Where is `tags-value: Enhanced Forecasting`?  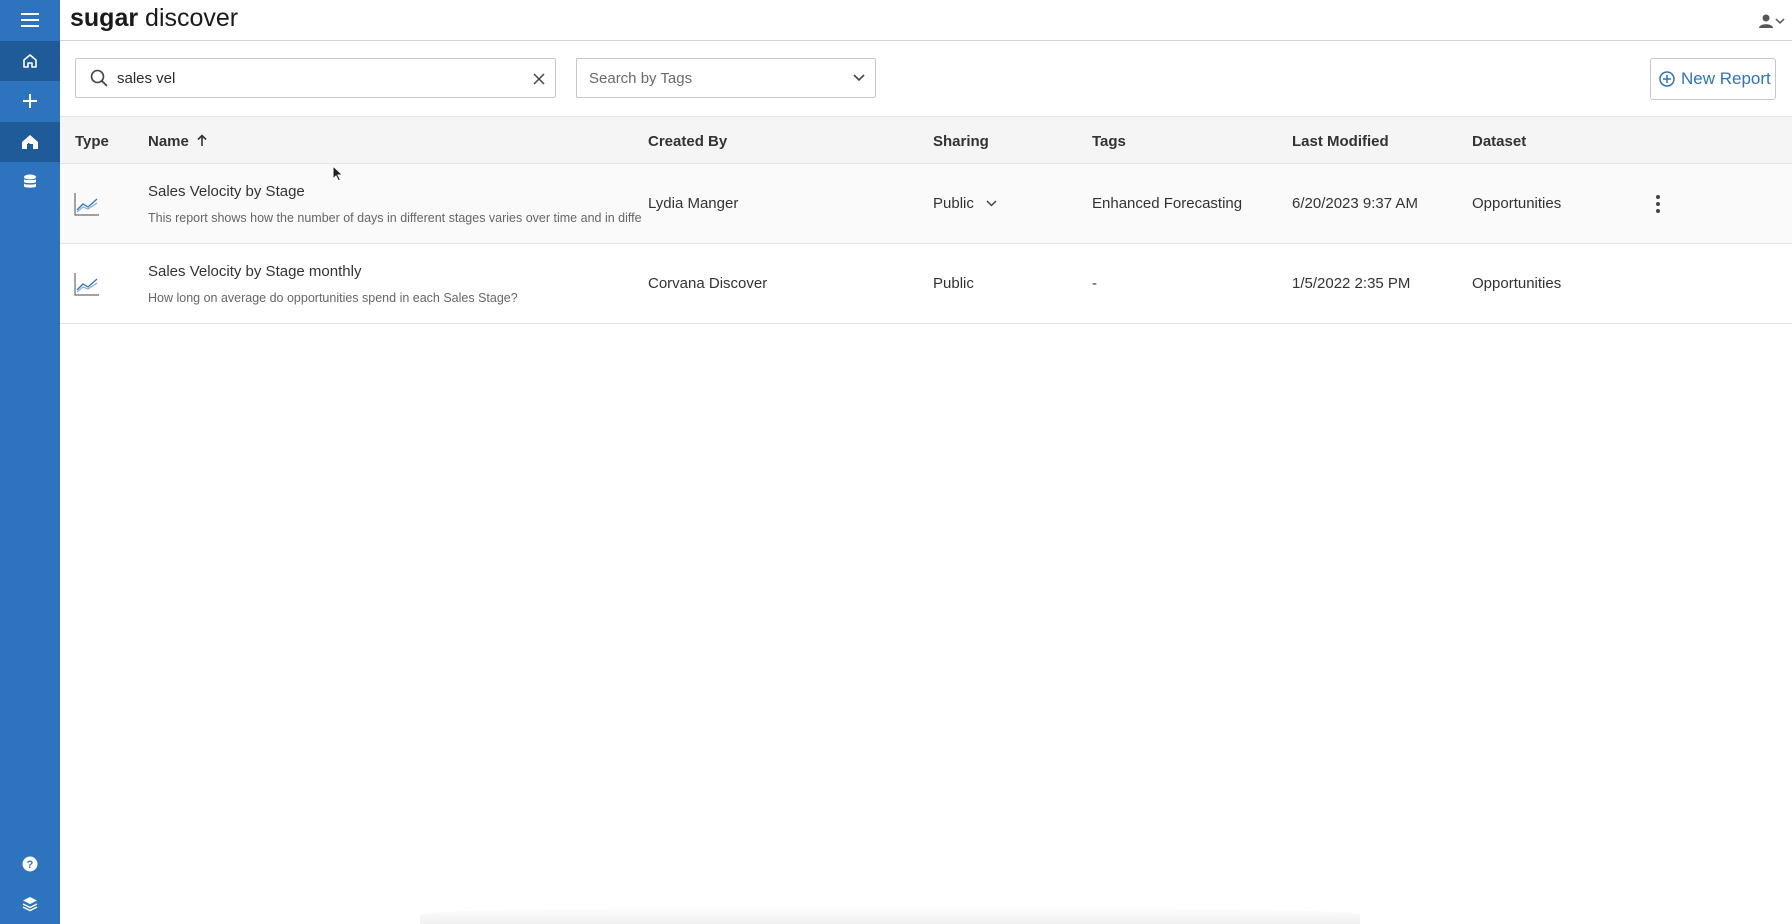
tags-value: Enhanced Forecasting is located at coordinates (1167, 203).